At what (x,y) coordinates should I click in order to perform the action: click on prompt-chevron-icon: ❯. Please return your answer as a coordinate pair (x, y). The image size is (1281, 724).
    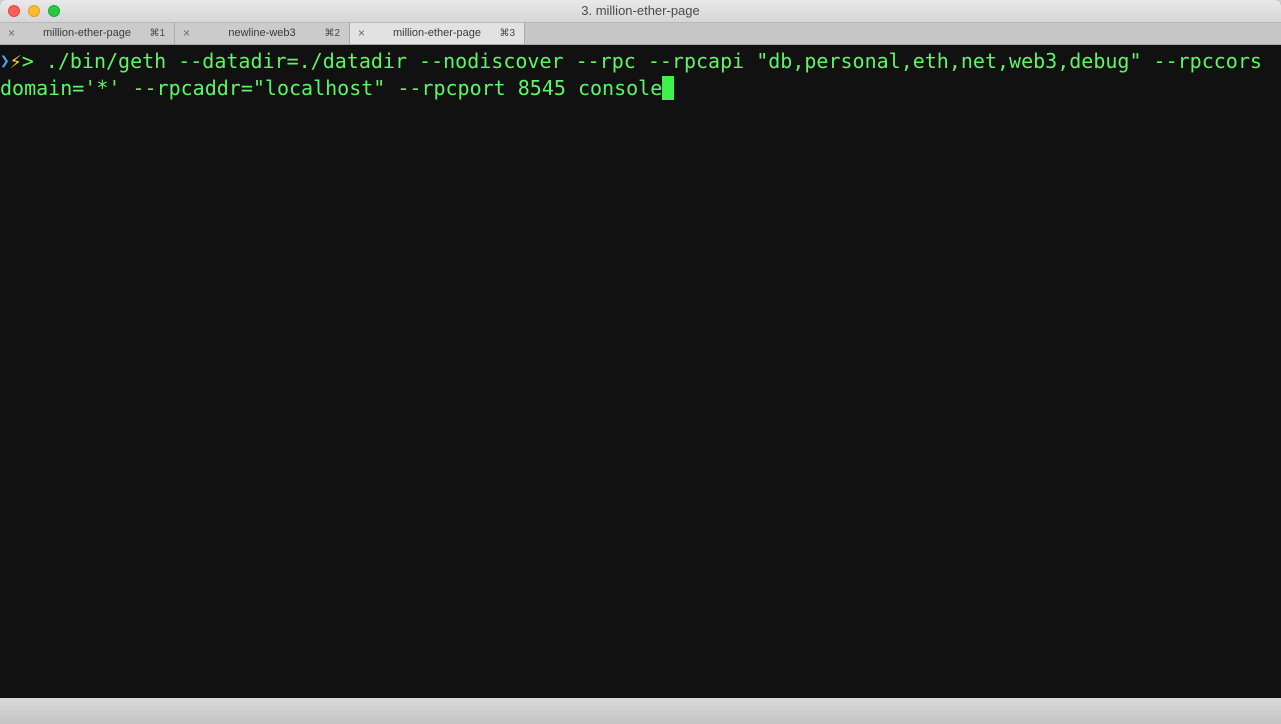
    Looking at the image, I should click on (5, 60).